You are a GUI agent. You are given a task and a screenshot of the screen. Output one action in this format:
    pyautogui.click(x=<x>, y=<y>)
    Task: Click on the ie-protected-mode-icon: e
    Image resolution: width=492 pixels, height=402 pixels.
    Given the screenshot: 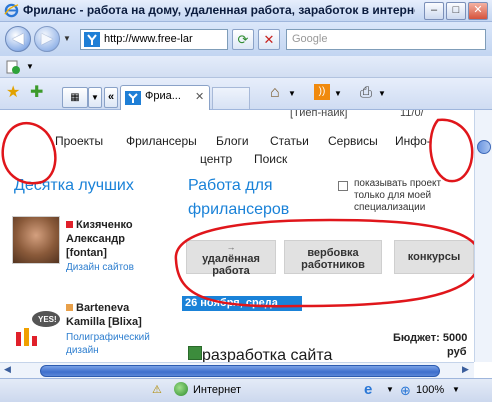 What is the action you would take?
    pyautogui.click(x=368, y=389)
    